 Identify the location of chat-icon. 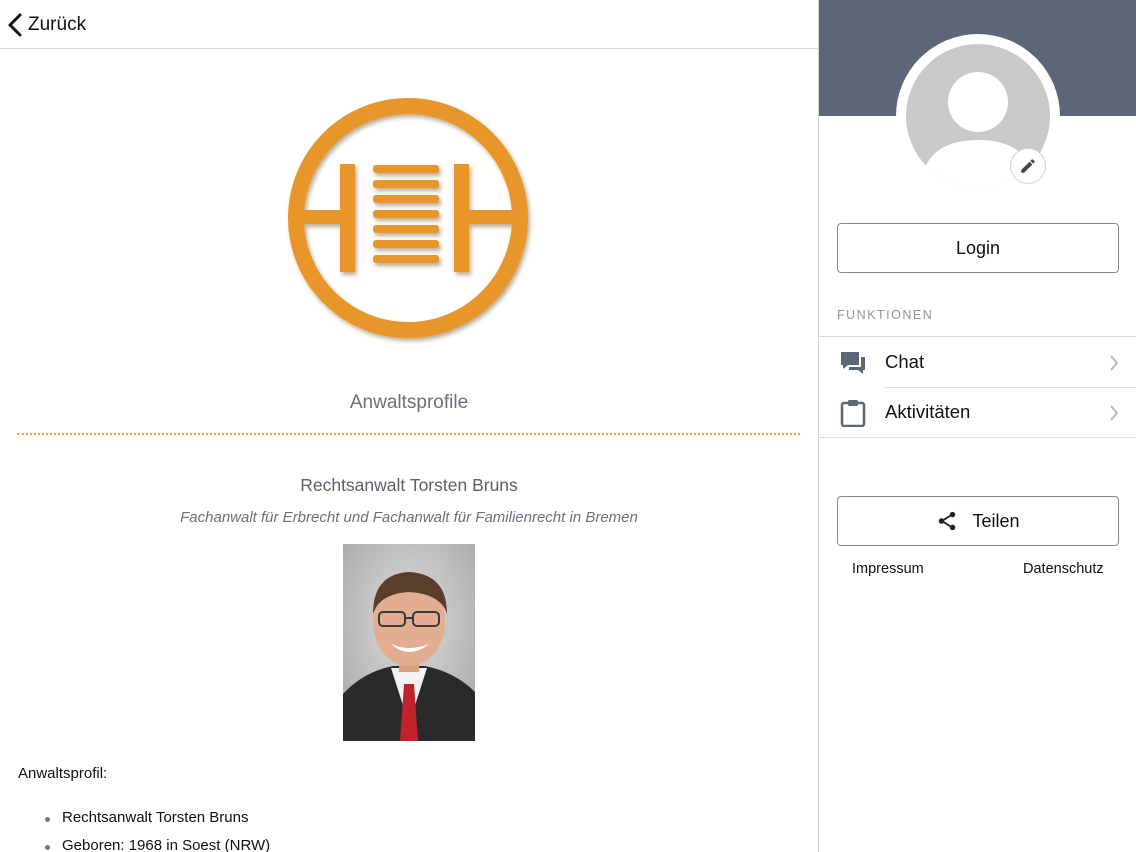
(853, 363).